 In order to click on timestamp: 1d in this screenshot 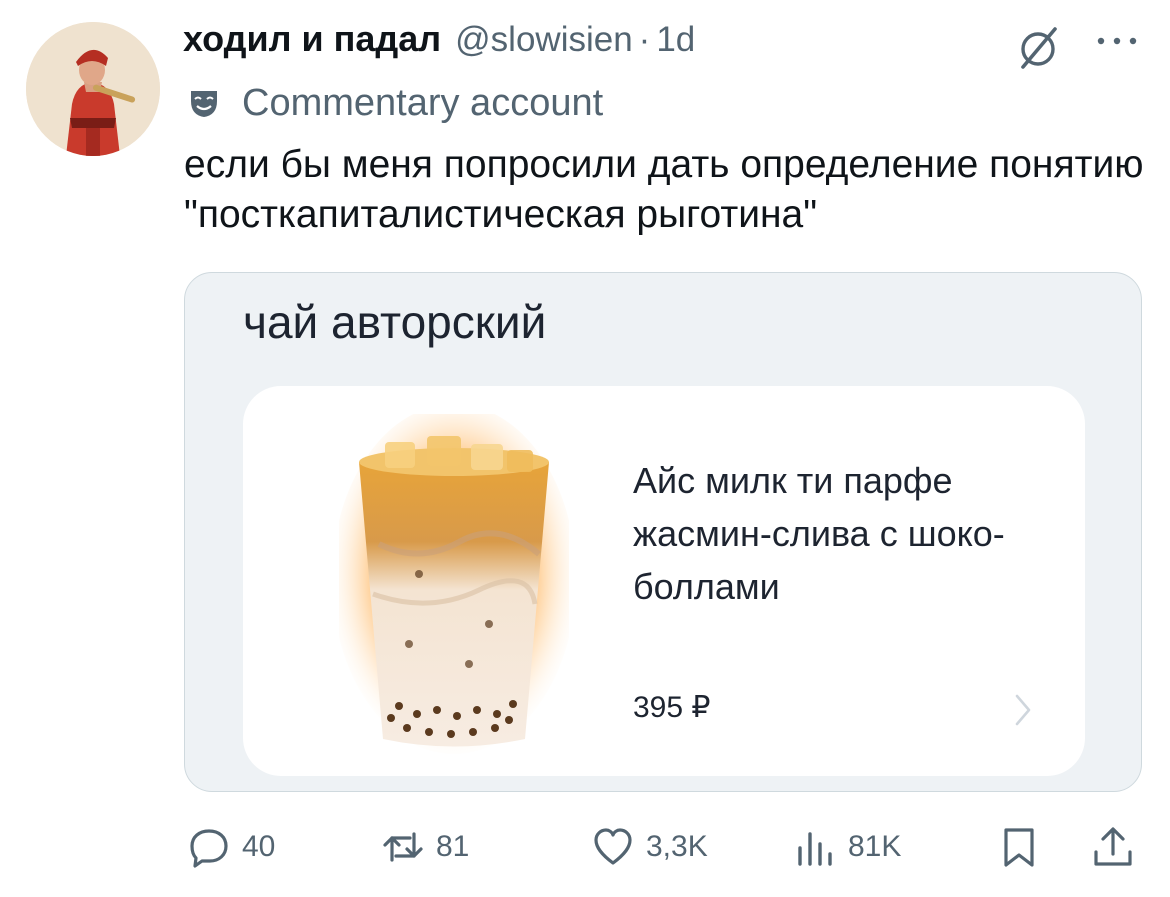, I will do `click(675, 40)`.